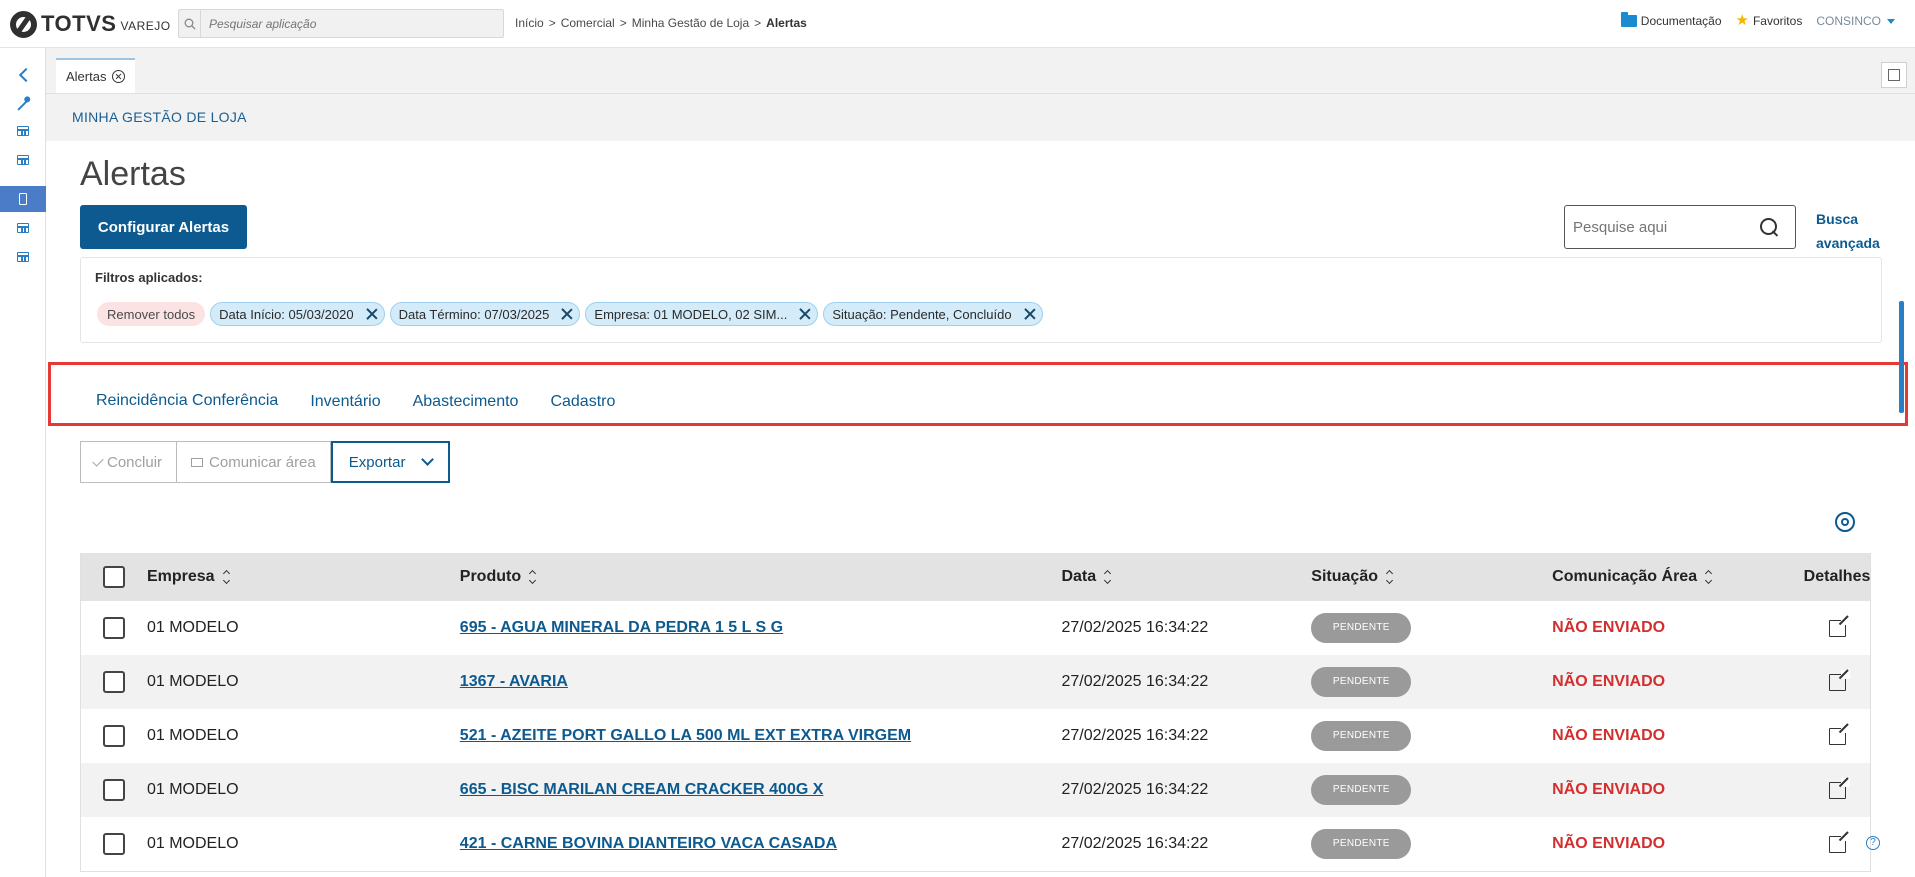 The width and height of the screenshot is (1915, 877). I want to click on breadcrumb-current: Alertas, so click(786, 23).